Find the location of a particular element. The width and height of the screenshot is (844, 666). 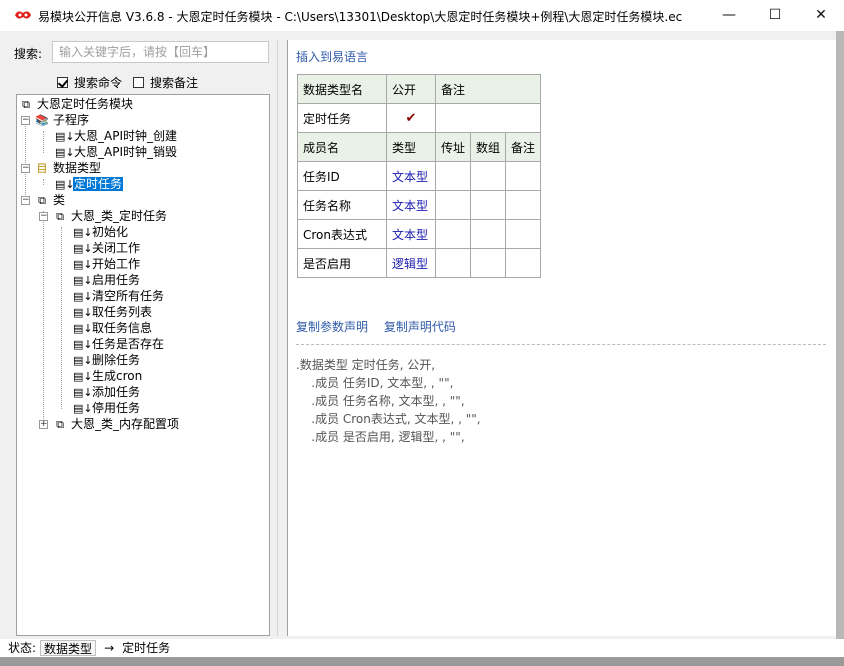

tree-item-method: ▤↓删除任务 is located at coordinates (107, 360).